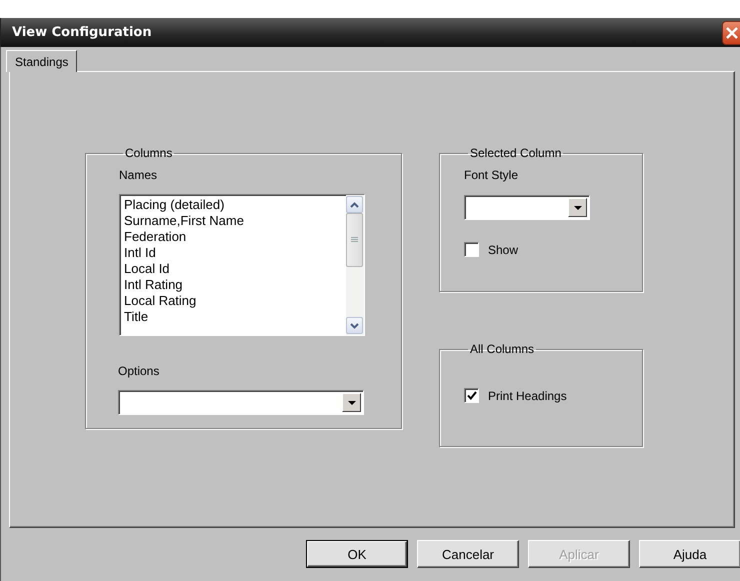 The height and width of the screenshot is (581, 740). What do you see at coordinates (235, 285) in the screenshot?
I see `list-item: Intl Rating` at bounding box center [235, 285].